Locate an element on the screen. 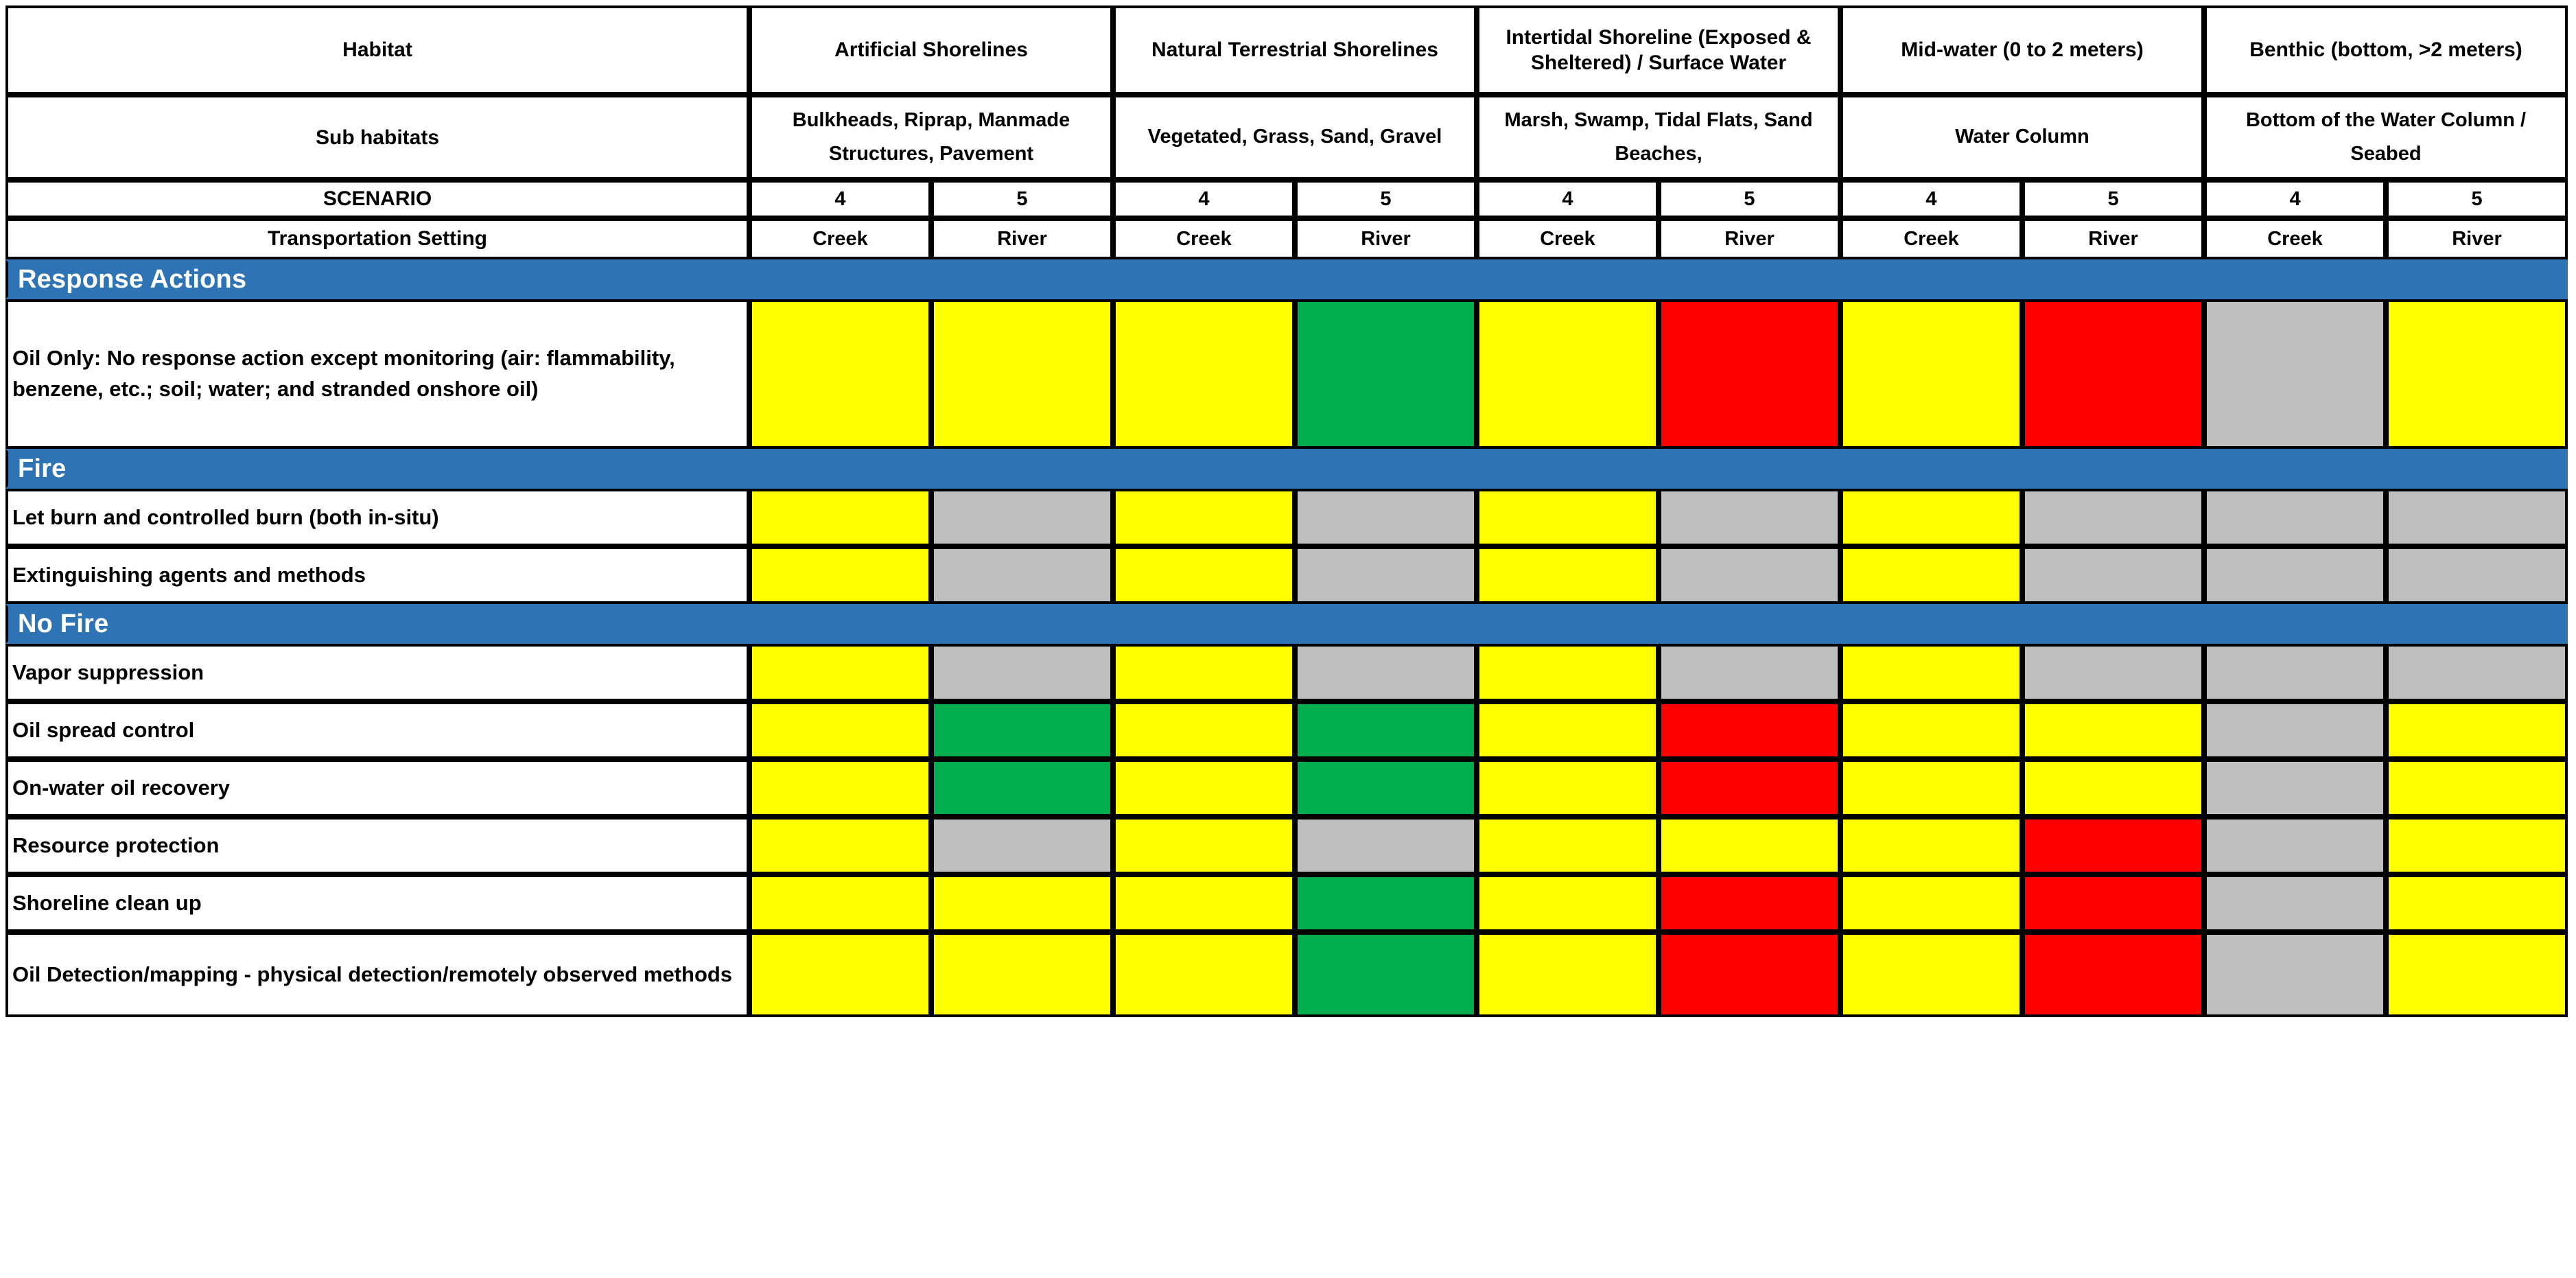 This screenshot has height=1278, width=2576. row-label-2-2: On-water oil recovery is located at coordinates (377, 788).